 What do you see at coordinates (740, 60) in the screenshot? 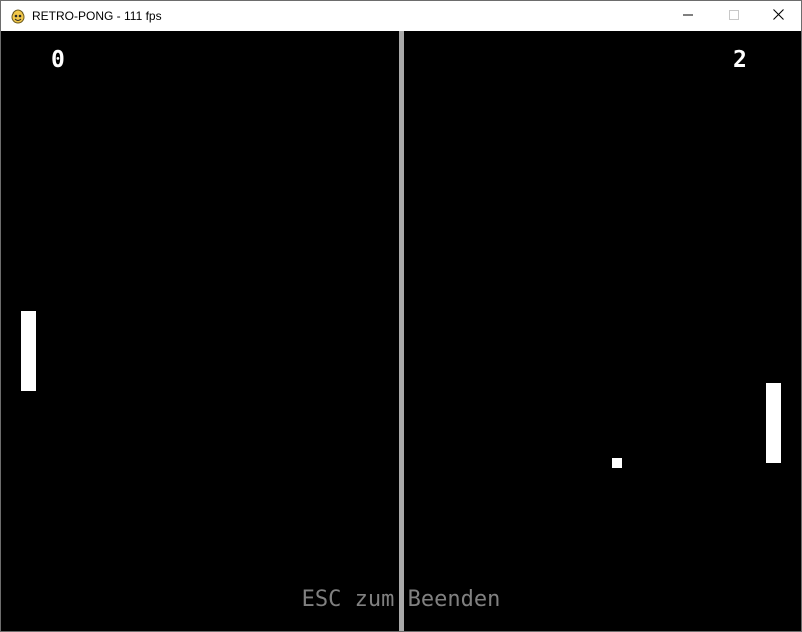
I see `score-right: 2` at bounding box center [740, 60].